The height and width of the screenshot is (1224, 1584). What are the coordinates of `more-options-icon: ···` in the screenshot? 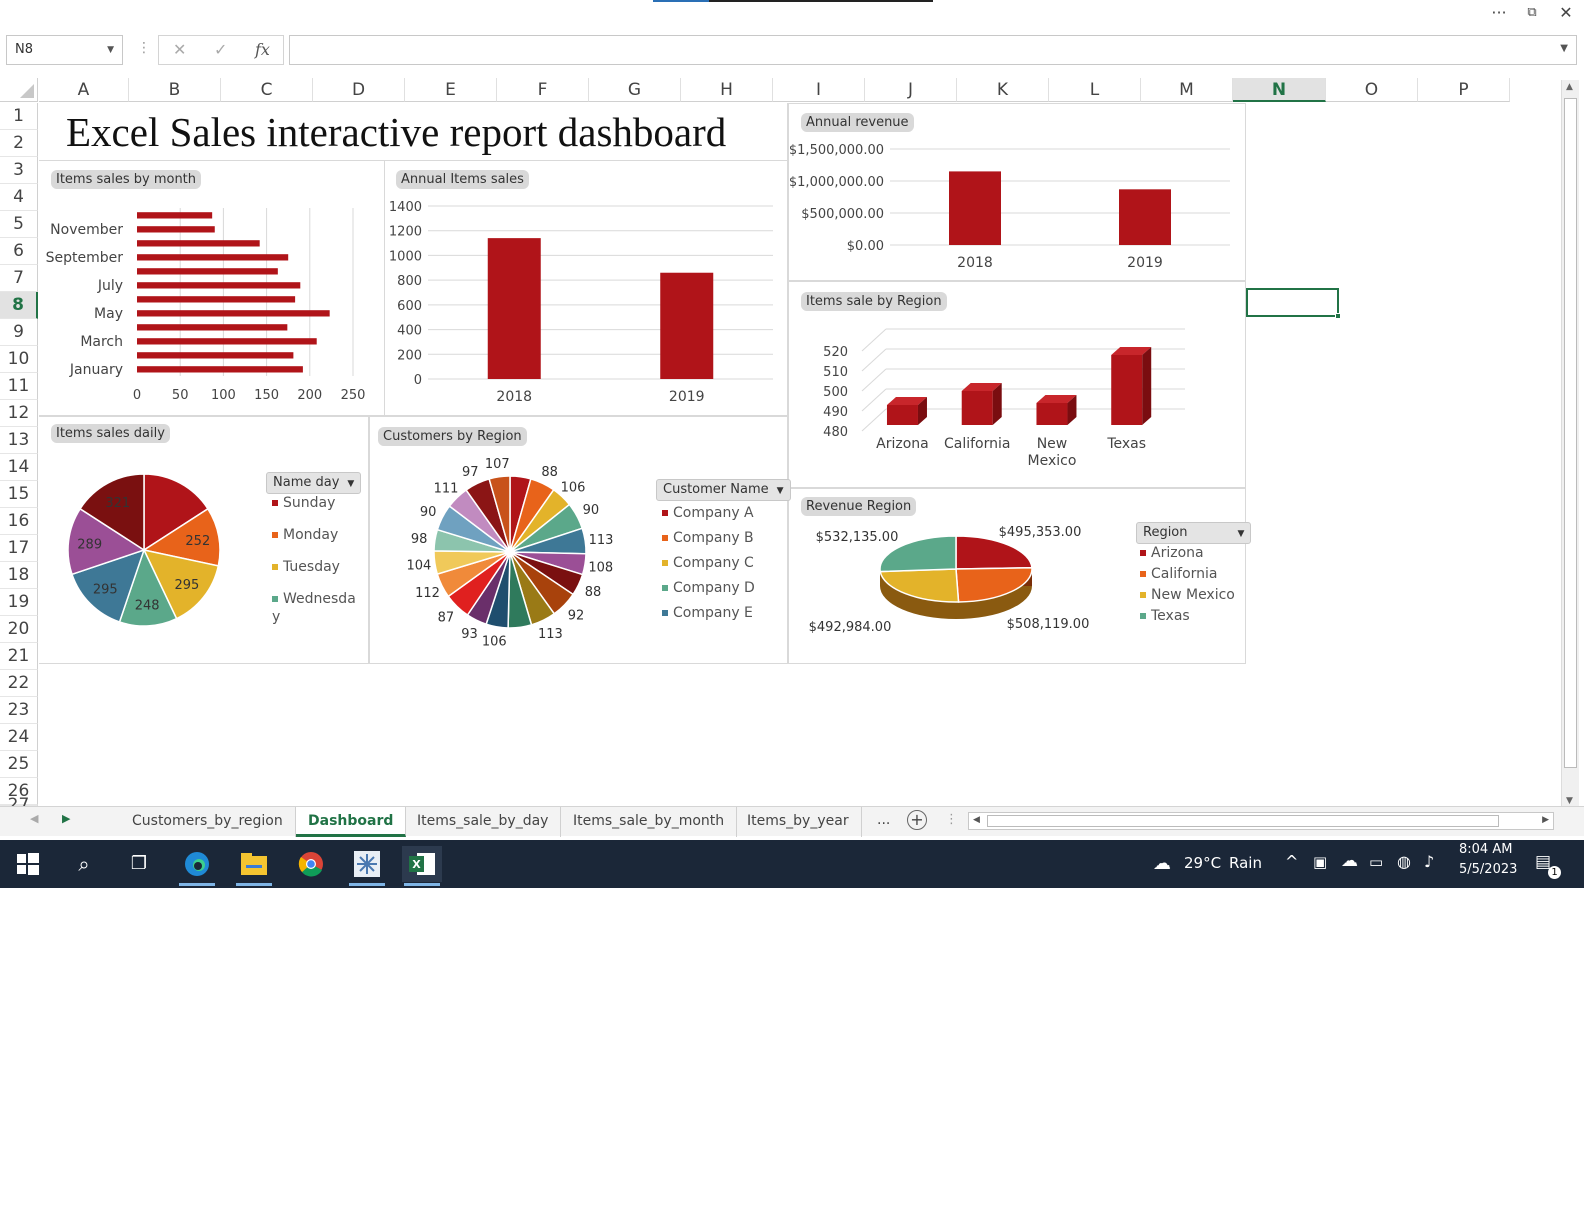 It's located at (1499, 13).